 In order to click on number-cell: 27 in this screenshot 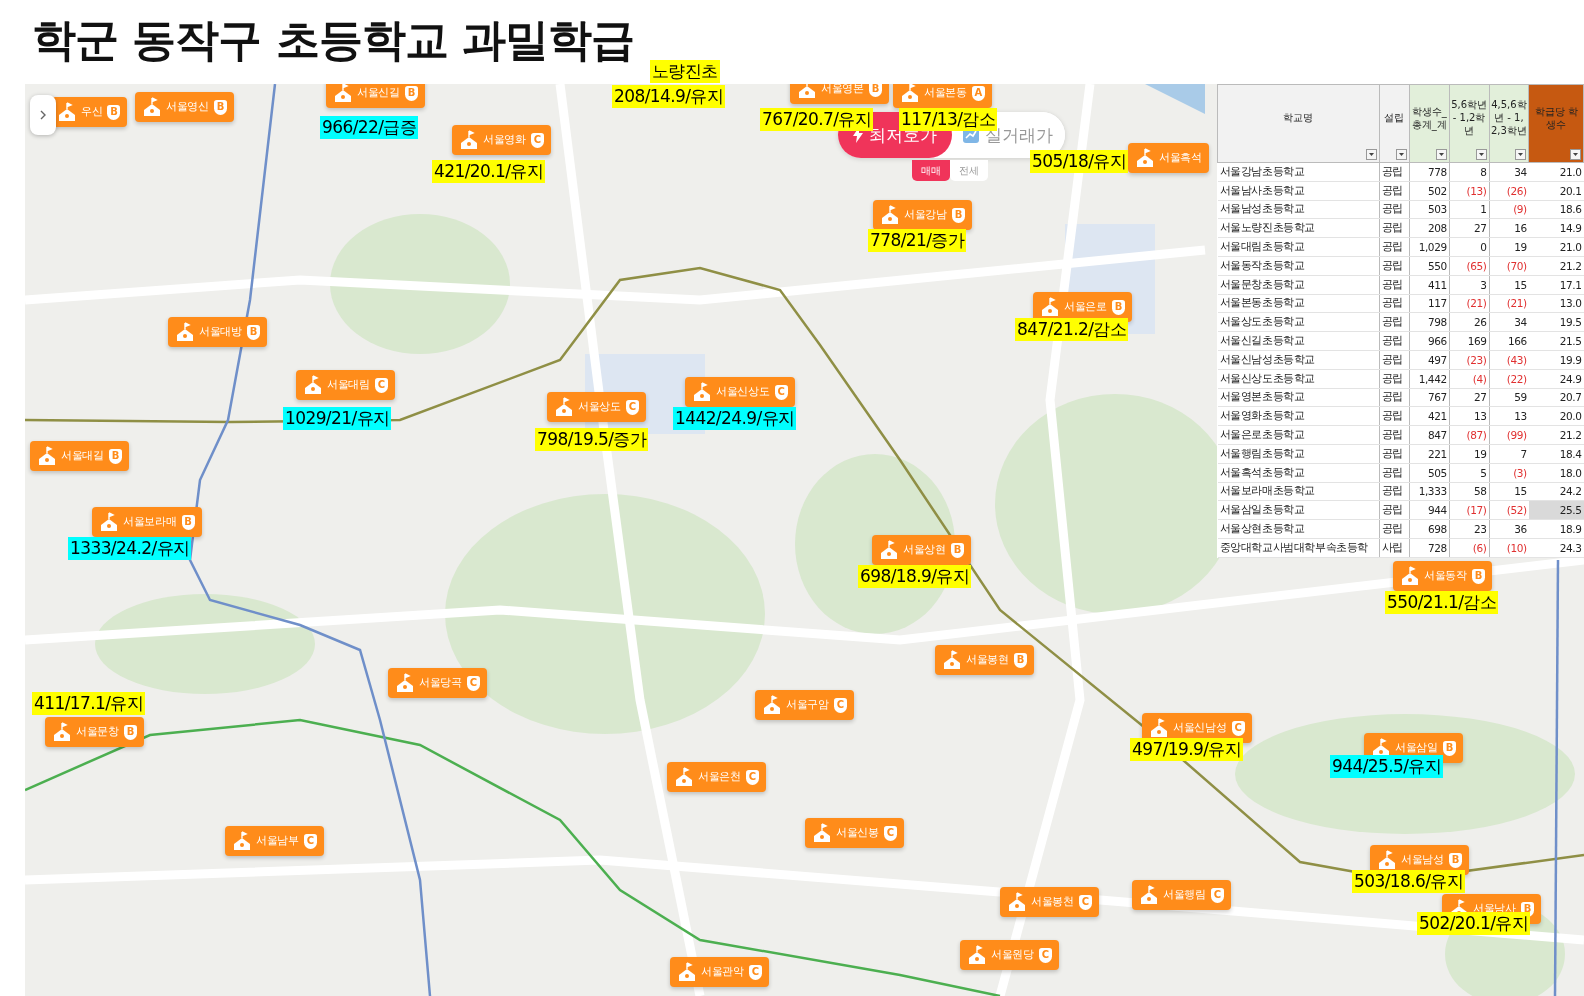, I will do `click(1469, 228)`.